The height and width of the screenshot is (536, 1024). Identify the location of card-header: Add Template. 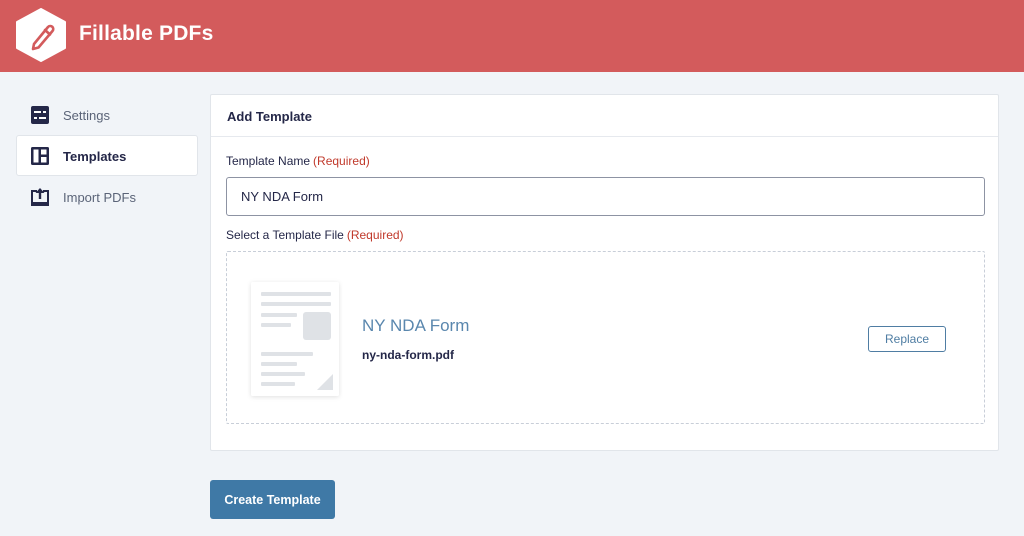
(604, 116).